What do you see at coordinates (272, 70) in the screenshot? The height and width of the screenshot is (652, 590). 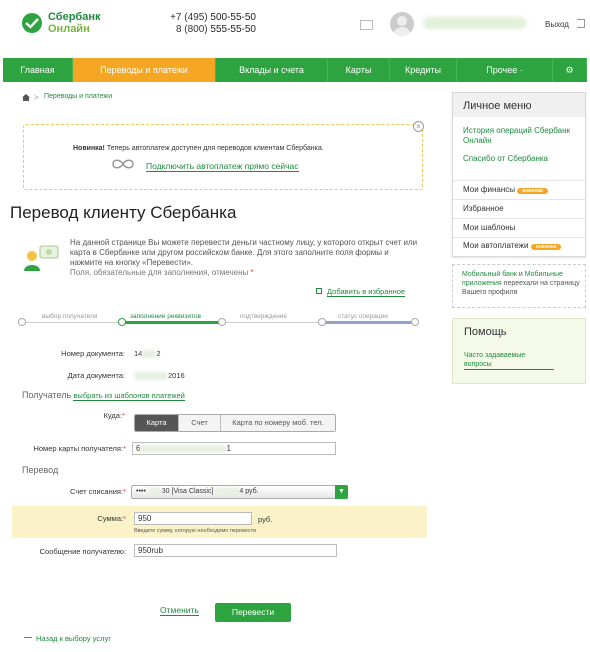 I see `nav-item-2: Вклады и счета` at bounding box center [272, 70].